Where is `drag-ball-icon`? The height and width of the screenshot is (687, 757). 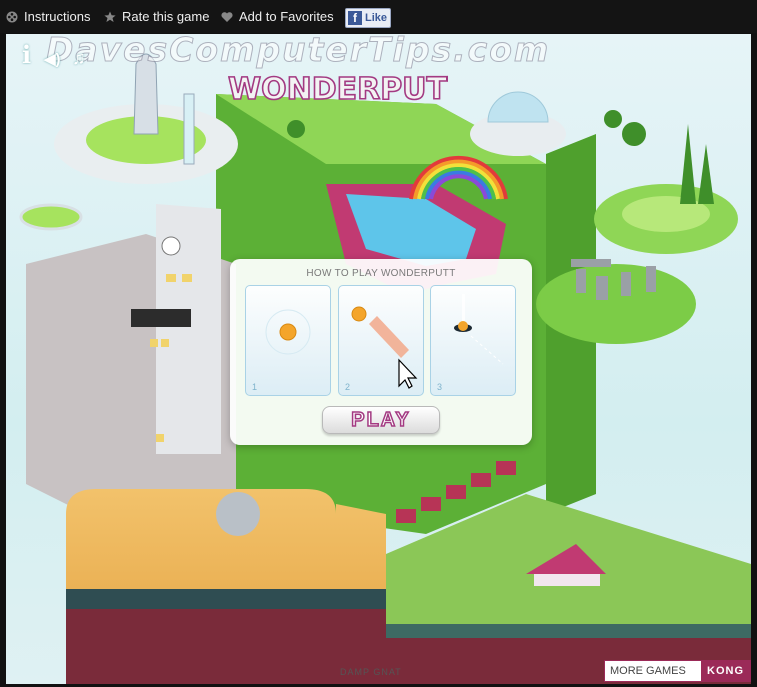 drag-ball-icon is located at coordinates (384, 347).